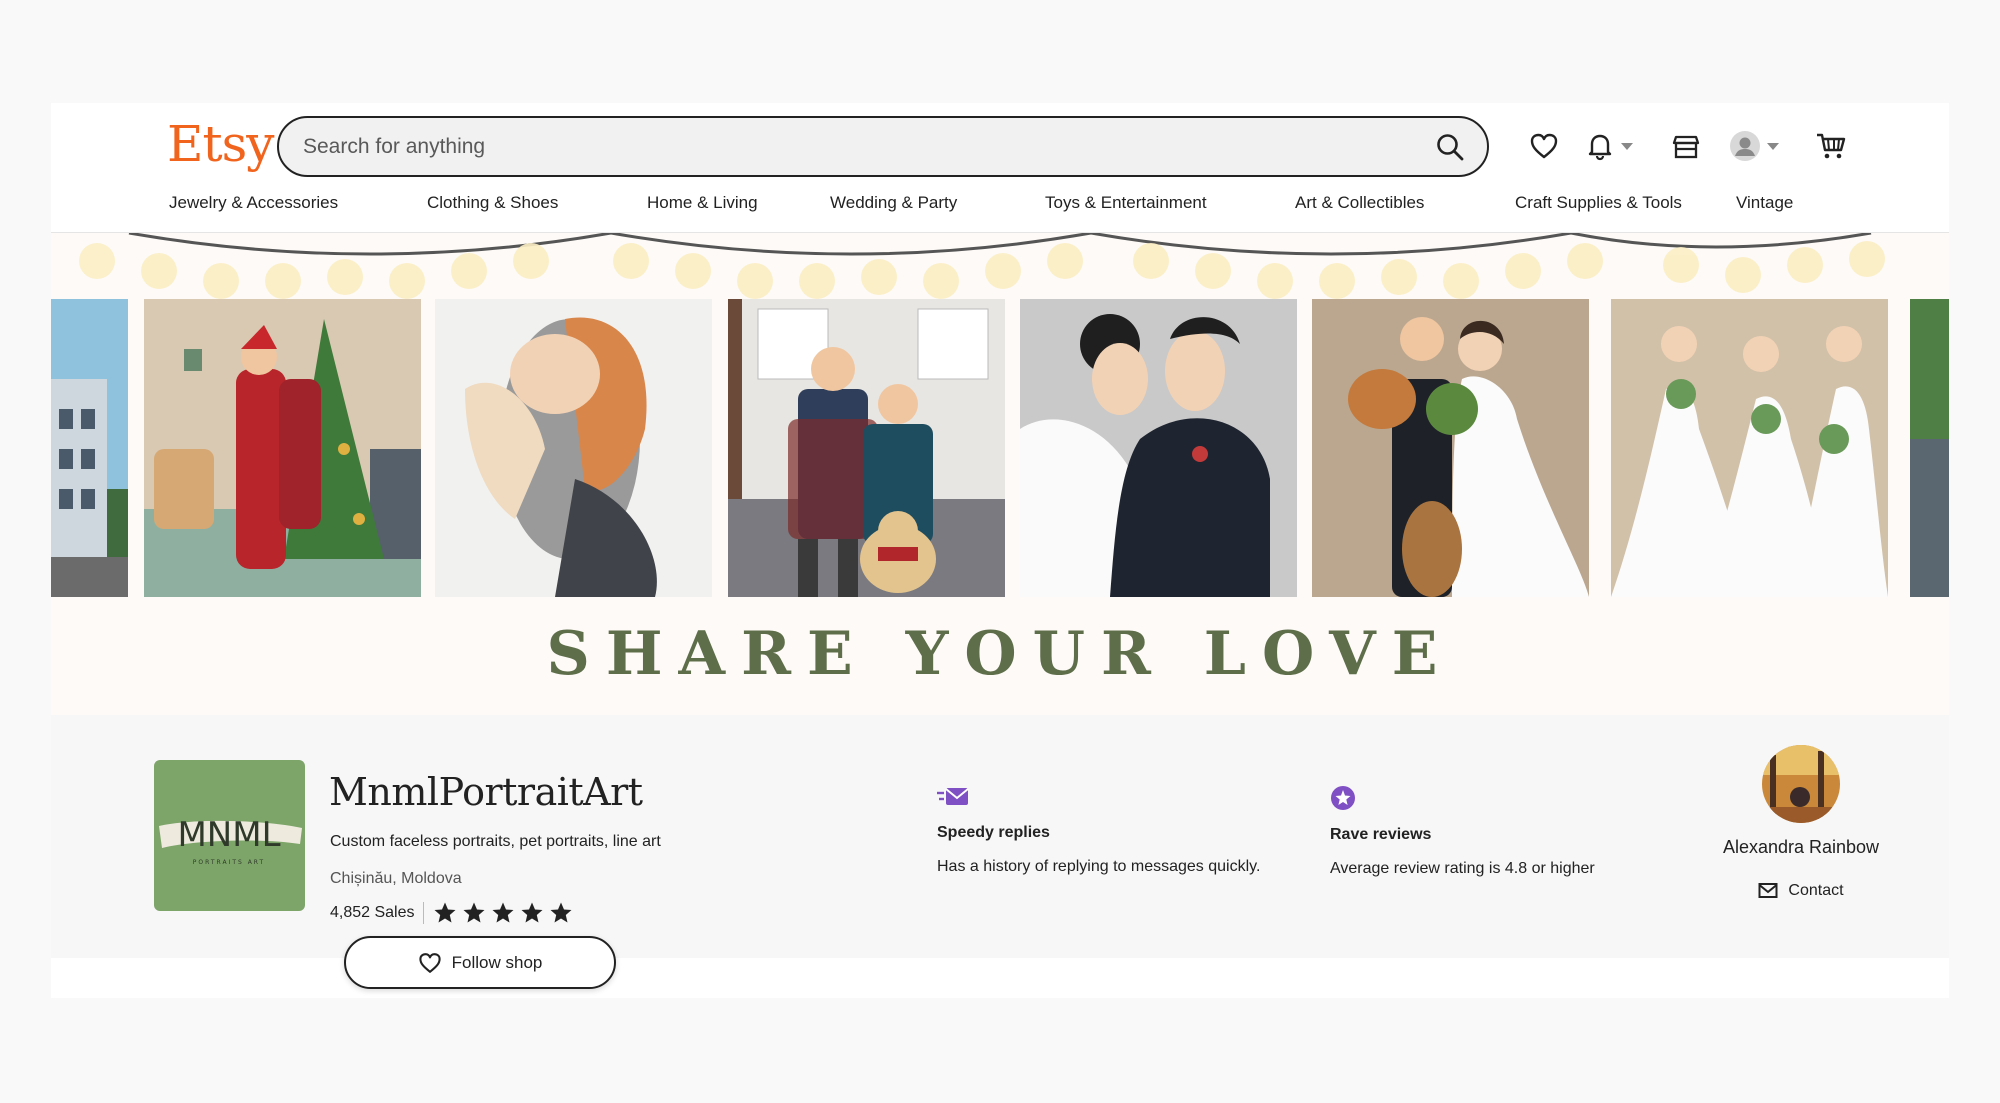 The width and height of the screenshot is (2000, 1103). I want to click on search-icon, so click(1450, 147).